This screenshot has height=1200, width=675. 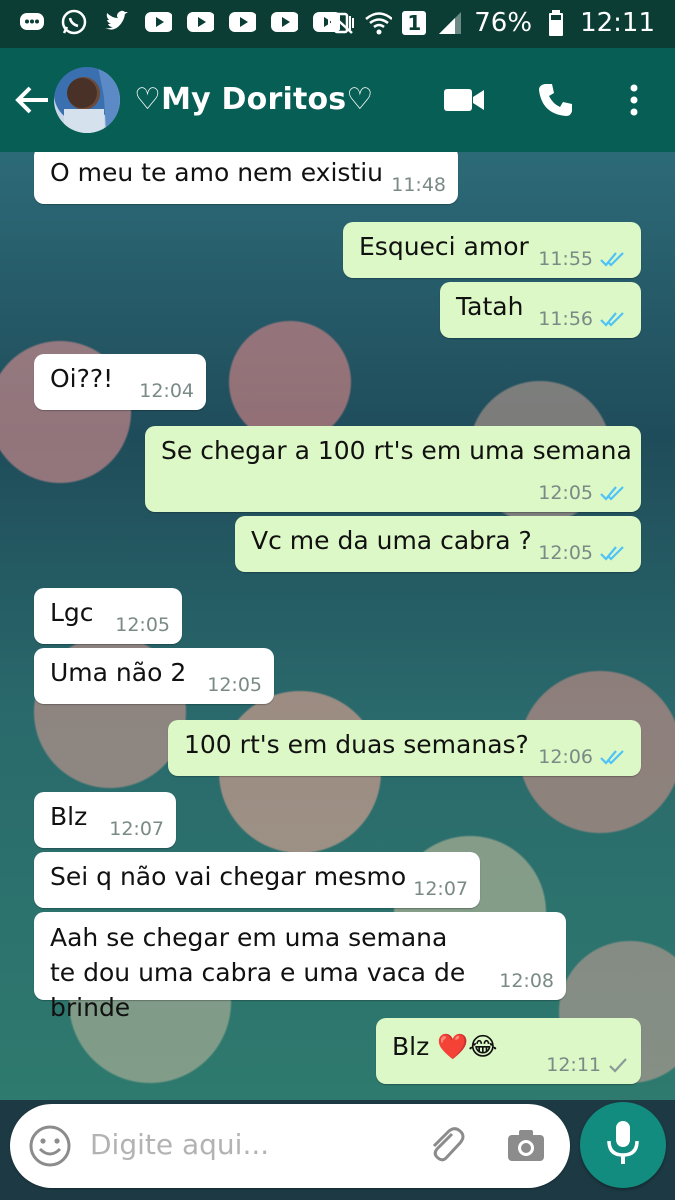 I want to click on camera-icon, so click(x=526, y=1146).